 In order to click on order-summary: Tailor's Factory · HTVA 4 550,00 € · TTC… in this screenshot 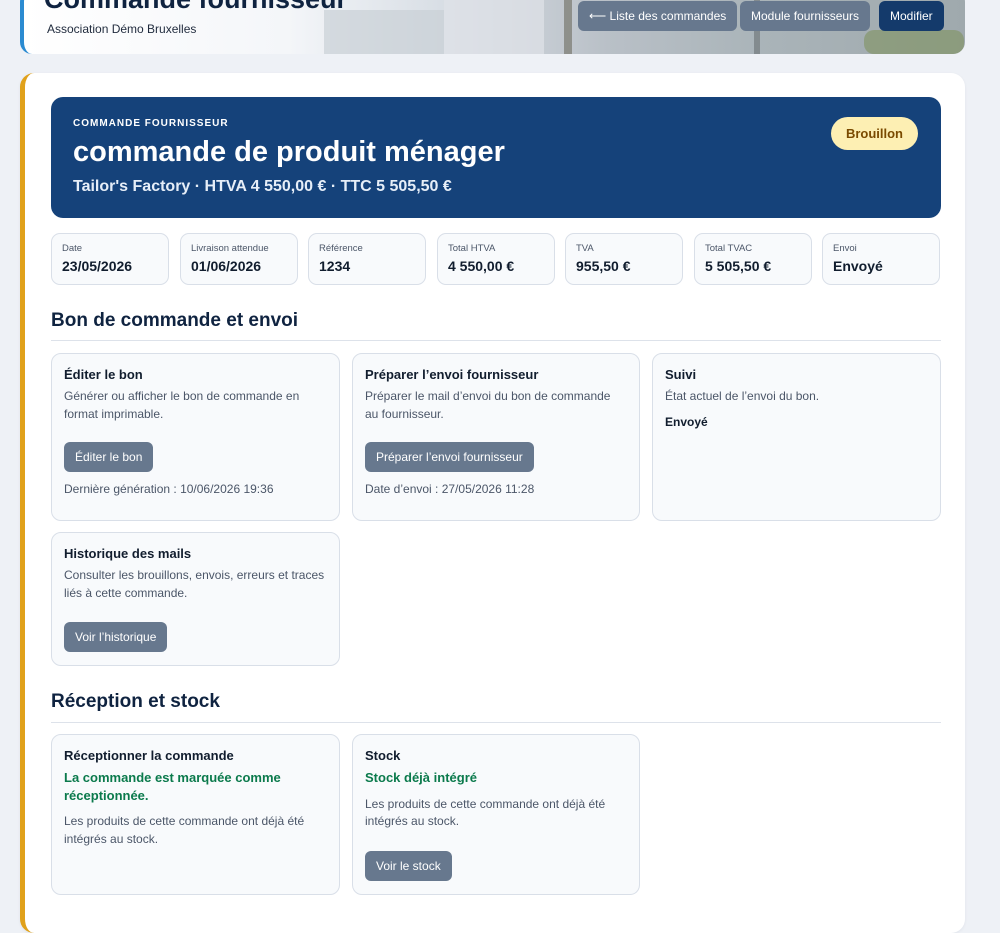, I will do `click(262, 186)`.